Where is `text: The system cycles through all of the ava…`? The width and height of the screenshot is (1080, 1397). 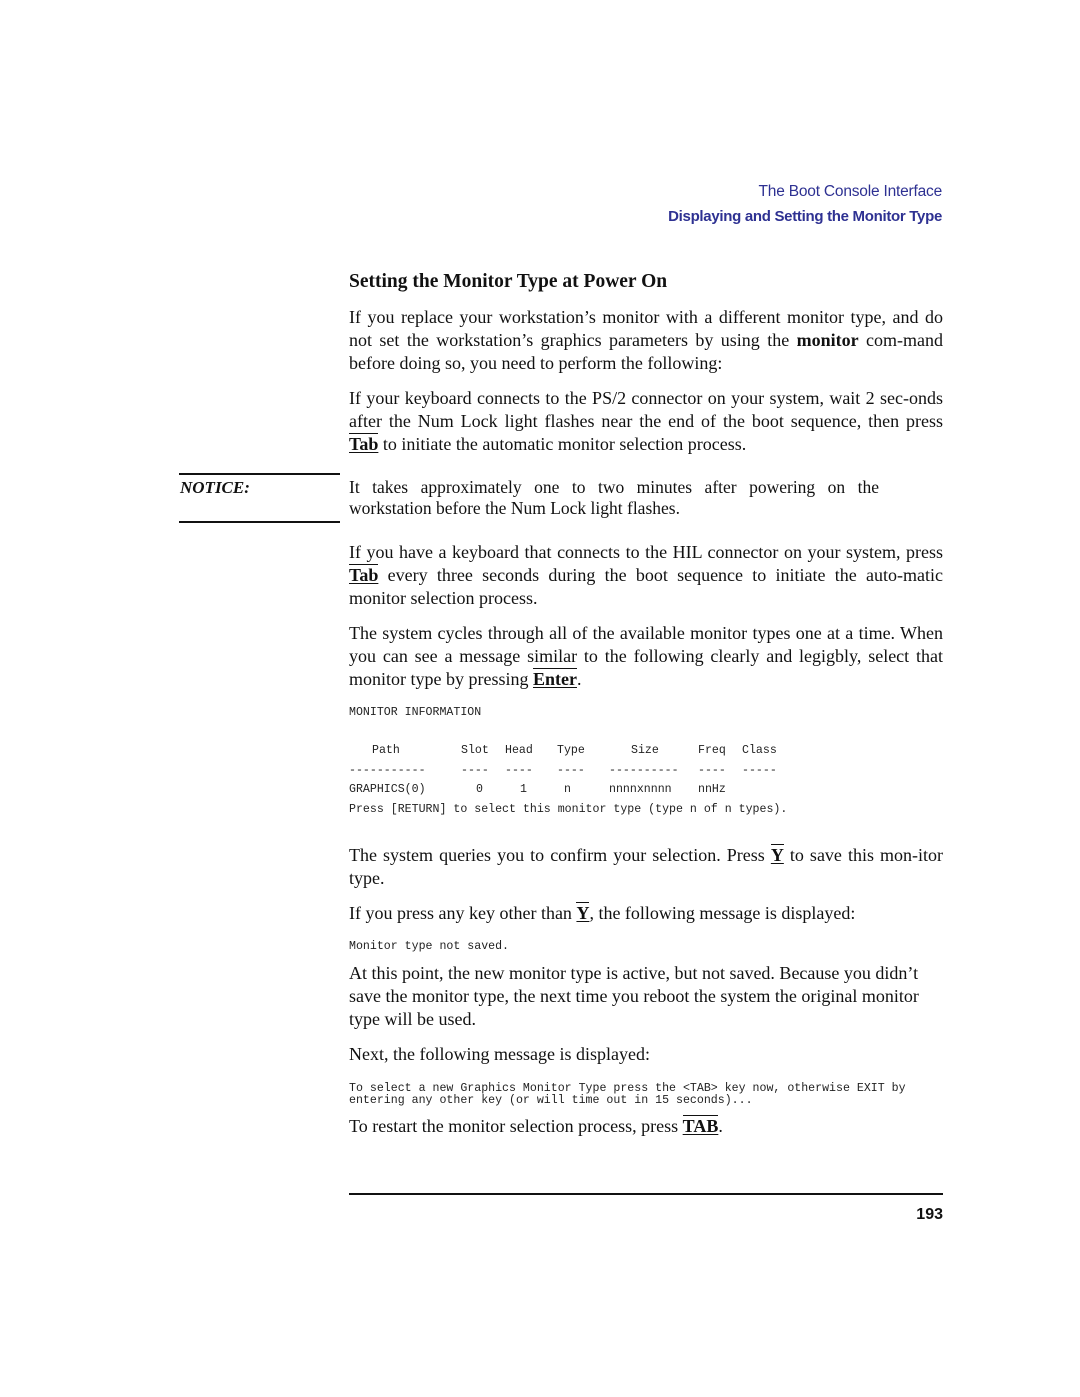
text: The system cycles through all of the ava… is located at coordinates (646, 656).